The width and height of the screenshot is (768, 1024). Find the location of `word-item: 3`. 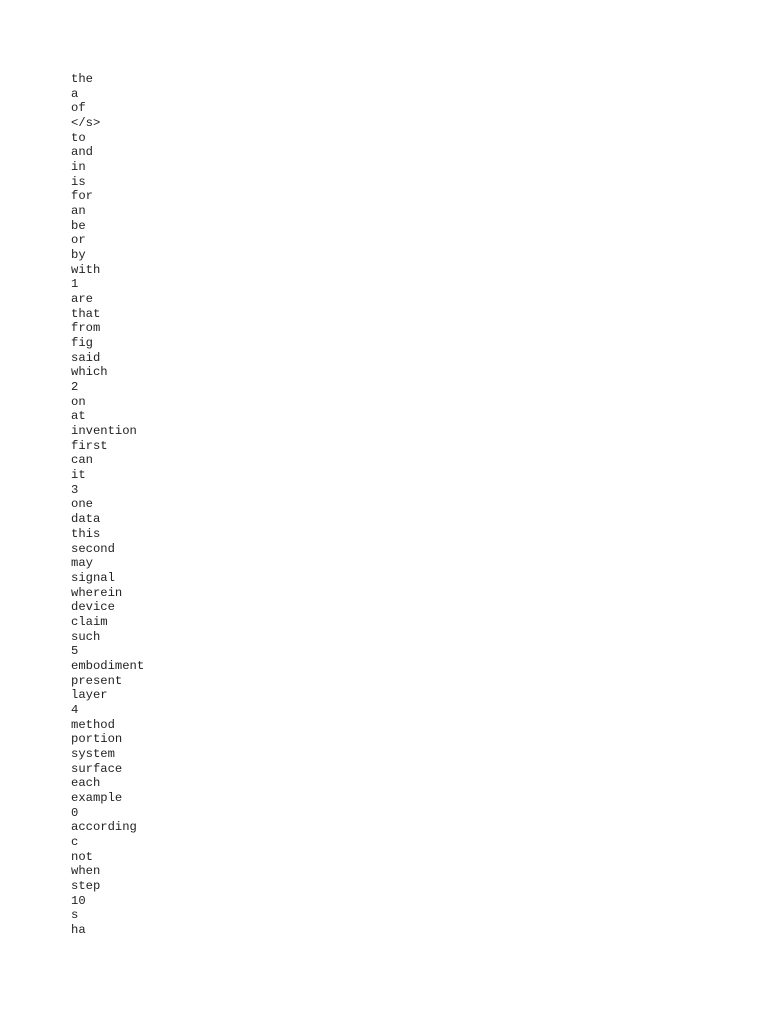

word-item: 3 is located at coordinates (75, 489).